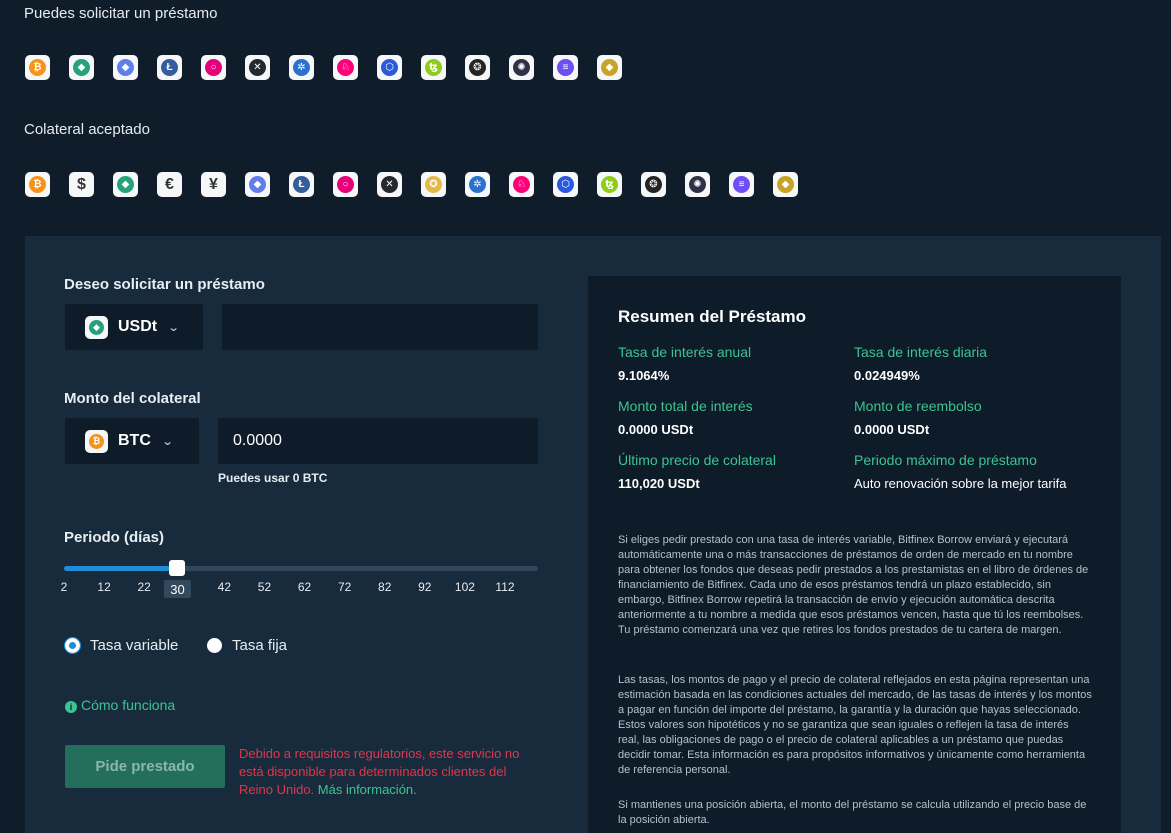 Image resolution: width=1171 pixels, height=833 pixels. Describe the element at coordinates (918, 406) in the screenshot. I see `repayment-label: Monto de reembolso` at that location.